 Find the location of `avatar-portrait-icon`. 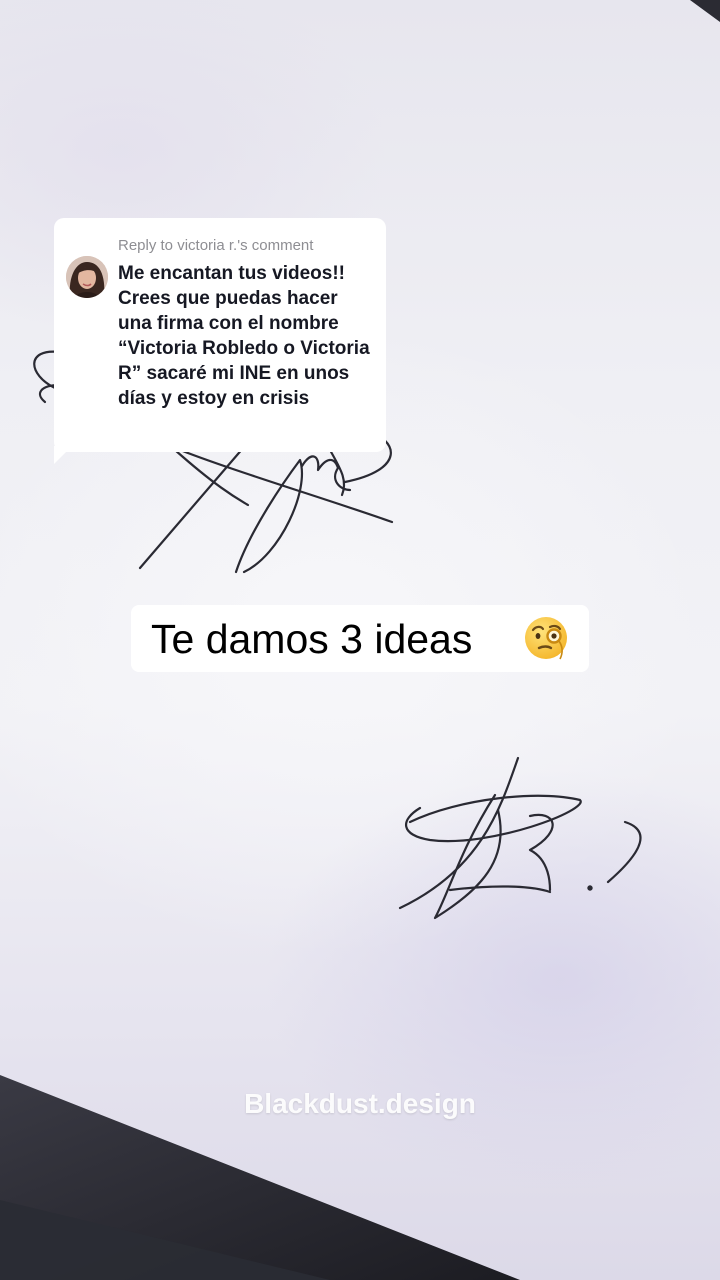

avatar-portrait-icon is located at coordinates (87, 277).